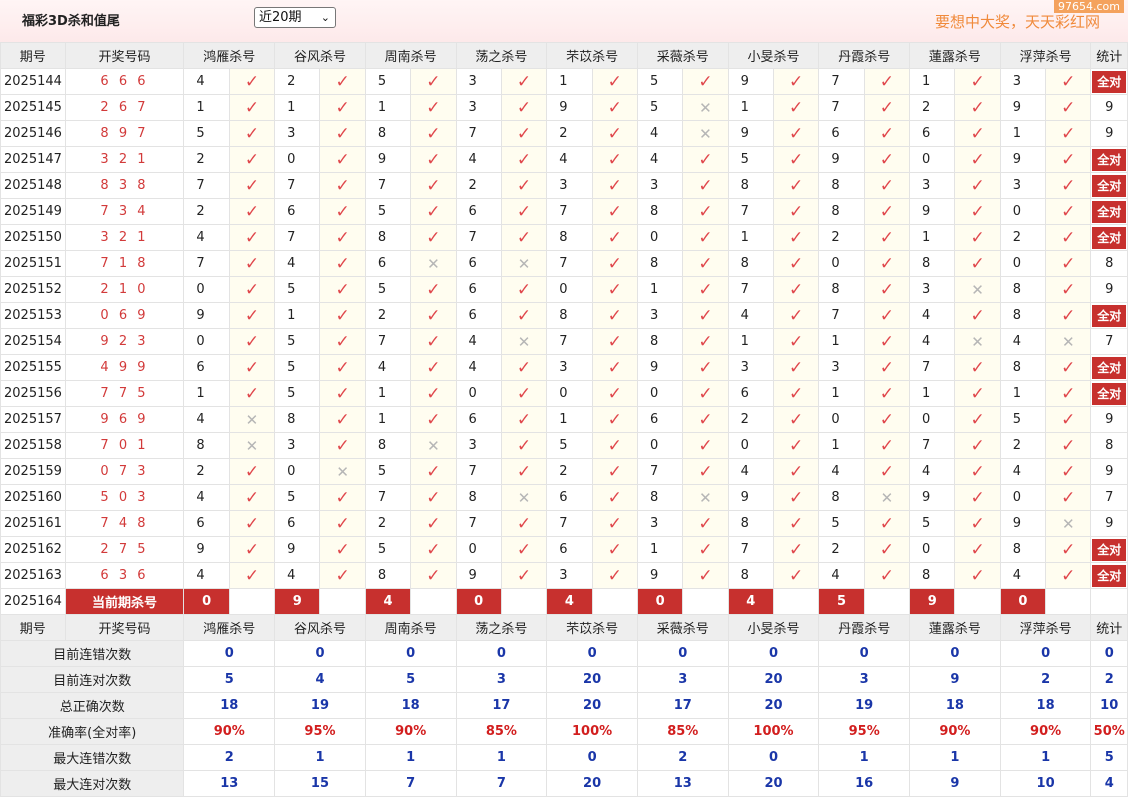  I want to click on stat-value: 2, so click(1045, 679).